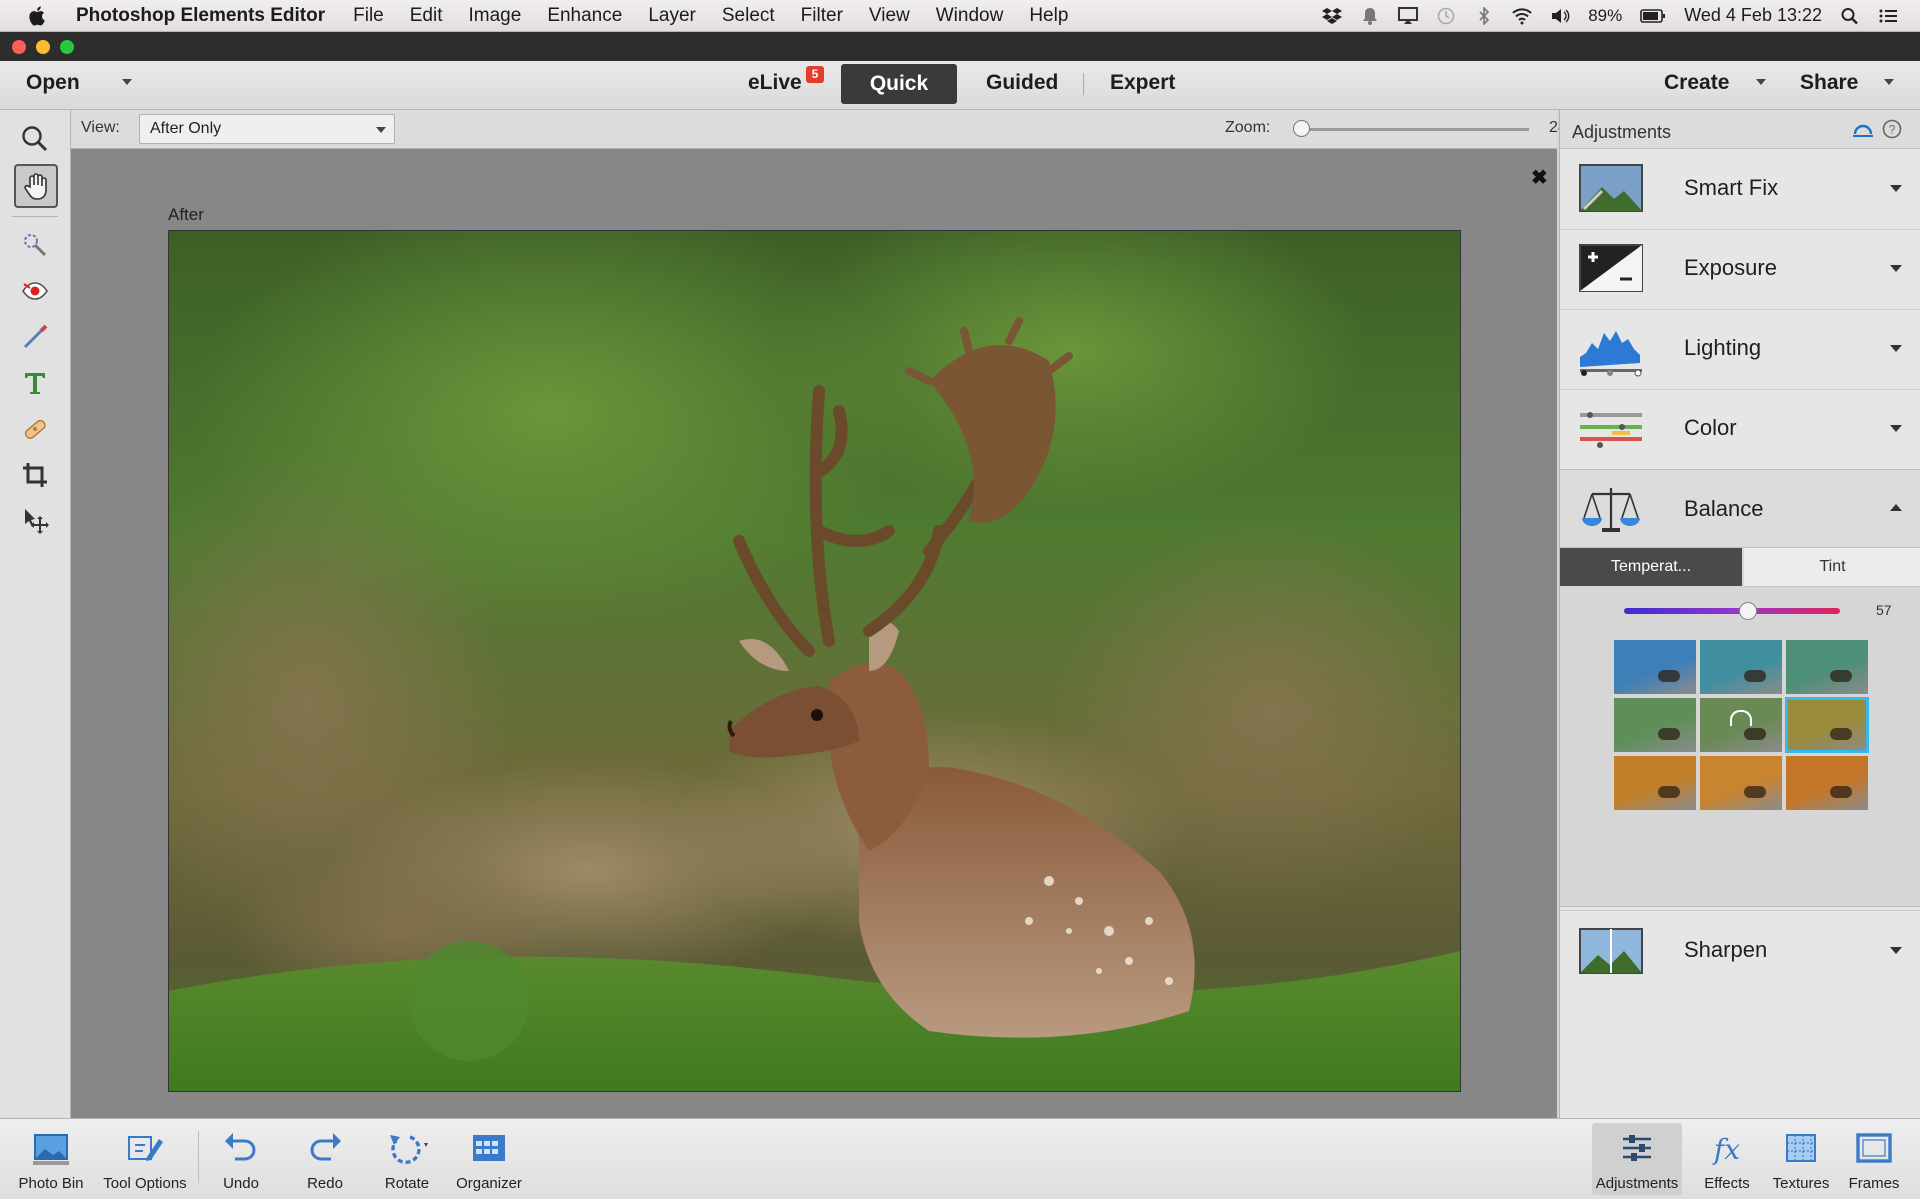 The width and height of the screenshot is (1920, 1199). Describe the element at coordinates (748, 16) in the screenshot. I see `menu-select: Select` at that location.